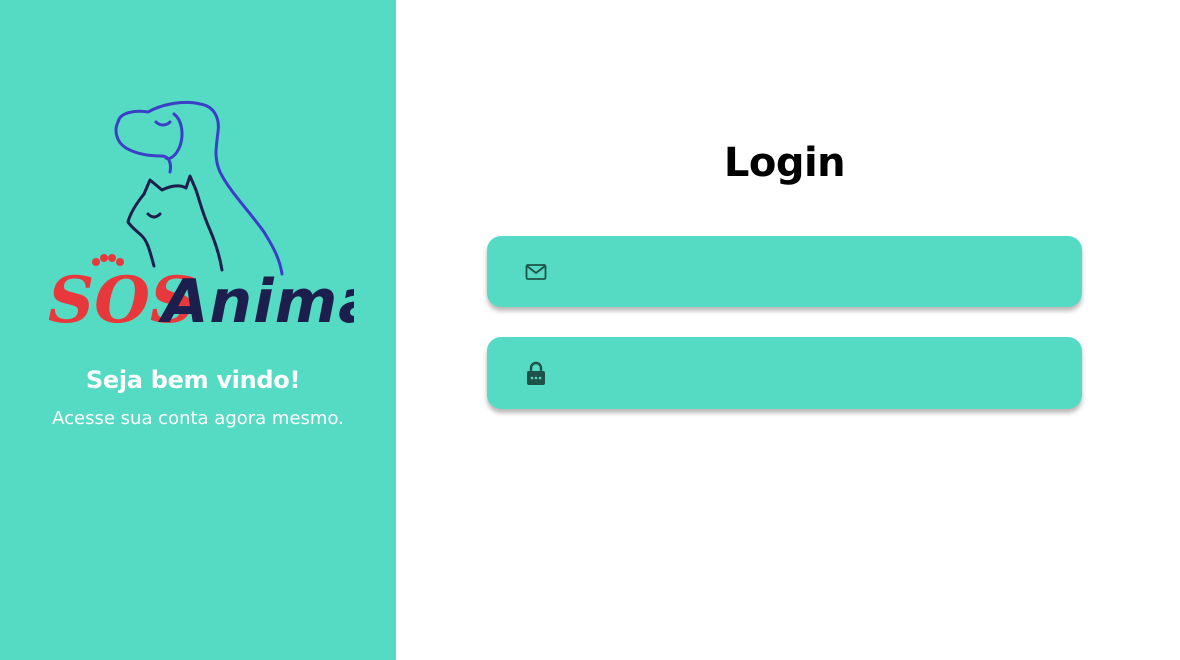 The width and height of the screenshot is (1180, 660). What do you see at coordinates (175, 223) in the screenshot?
I see `cat-outline-icon` at bounding box center [175, 223].